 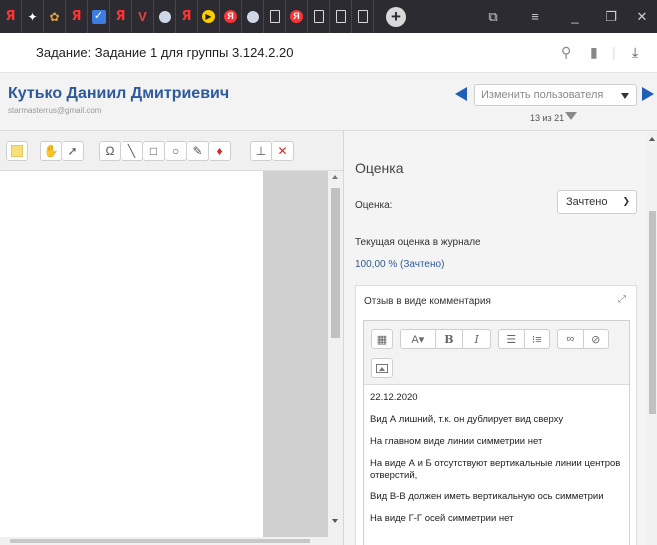 I want to click on link-icon: ∞, so click(x=570, y=339).